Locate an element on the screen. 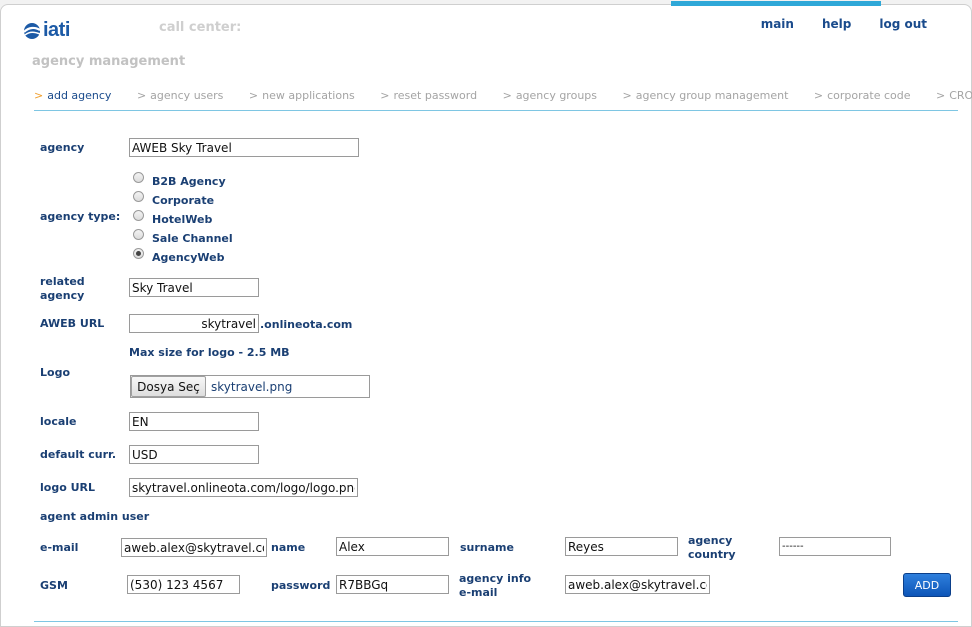  top-accent-bar is located at coordinates (776, 3).